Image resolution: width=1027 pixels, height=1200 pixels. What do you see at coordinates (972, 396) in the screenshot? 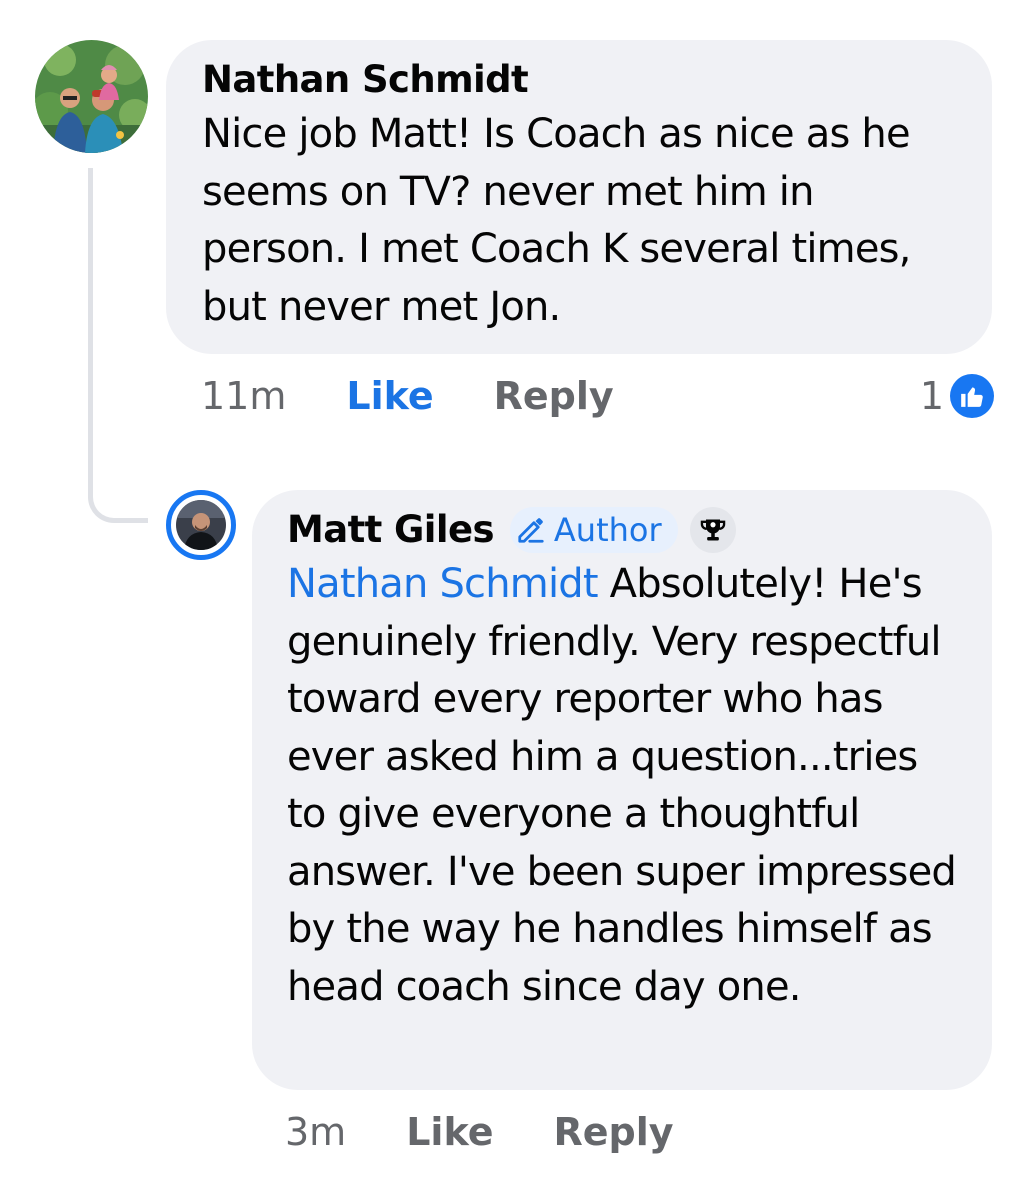
I see `thumbs-up-icon` at bounding box center [972, 396].